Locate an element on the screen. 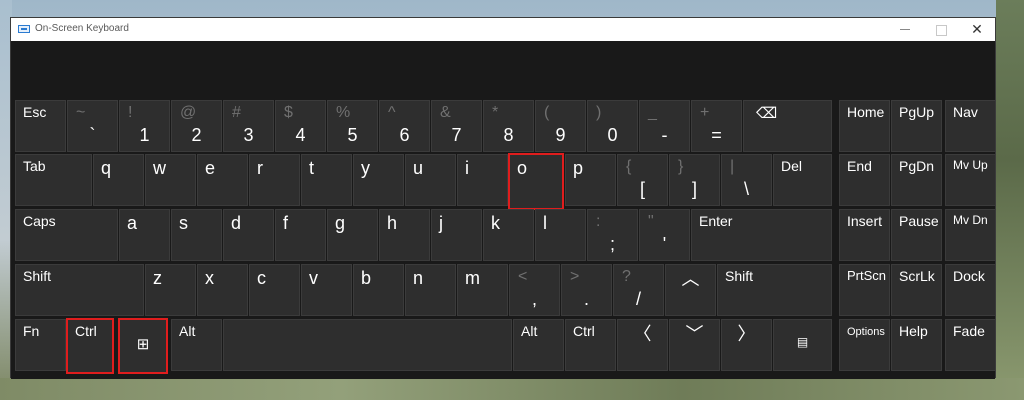 This screenshot has height=400, width=1024. keyboard-icon is located at coordinates (24, 29).